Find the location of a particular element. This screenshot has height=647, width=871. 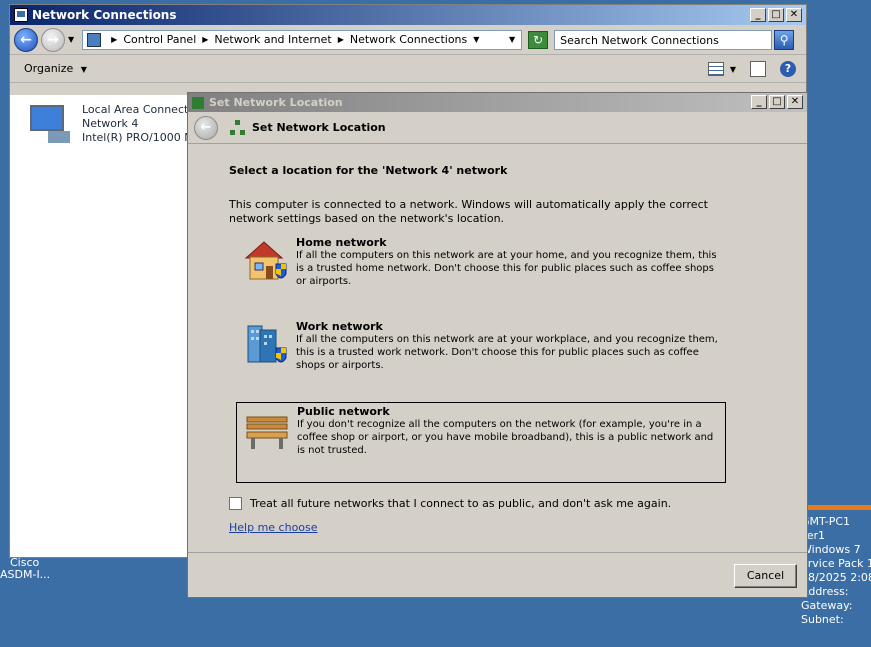

explorer-title: Network Connections is located at coordinates (104, 15).